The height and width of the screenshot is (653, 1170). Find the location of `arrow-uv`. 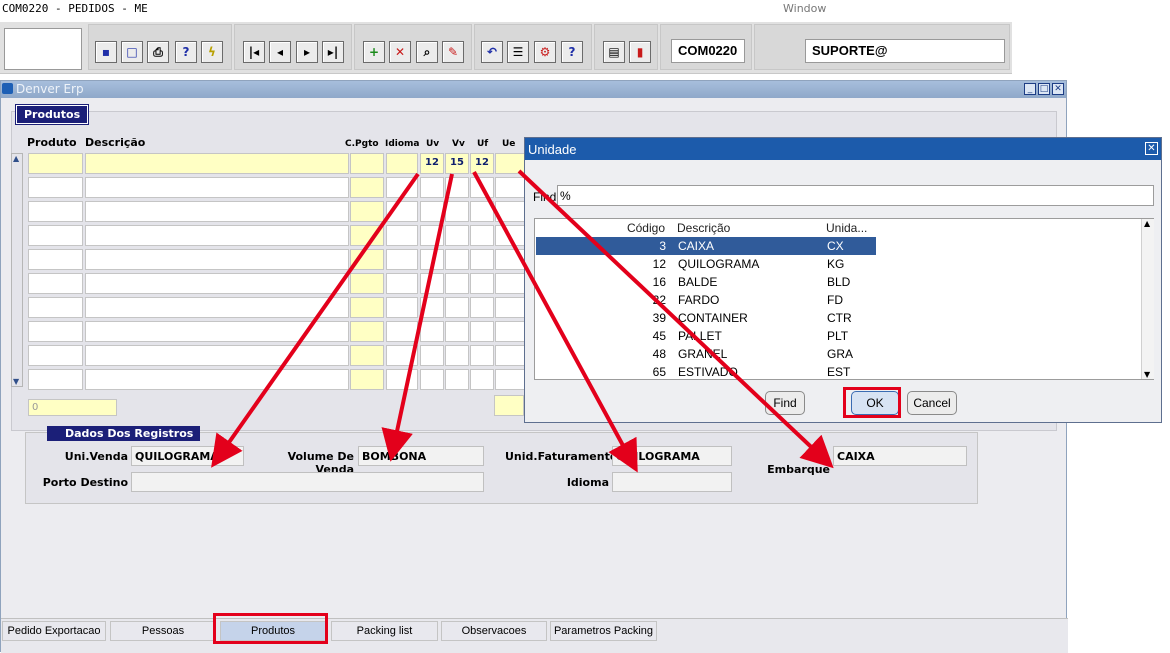

arrow-uv is located at coordinates (315, 320).